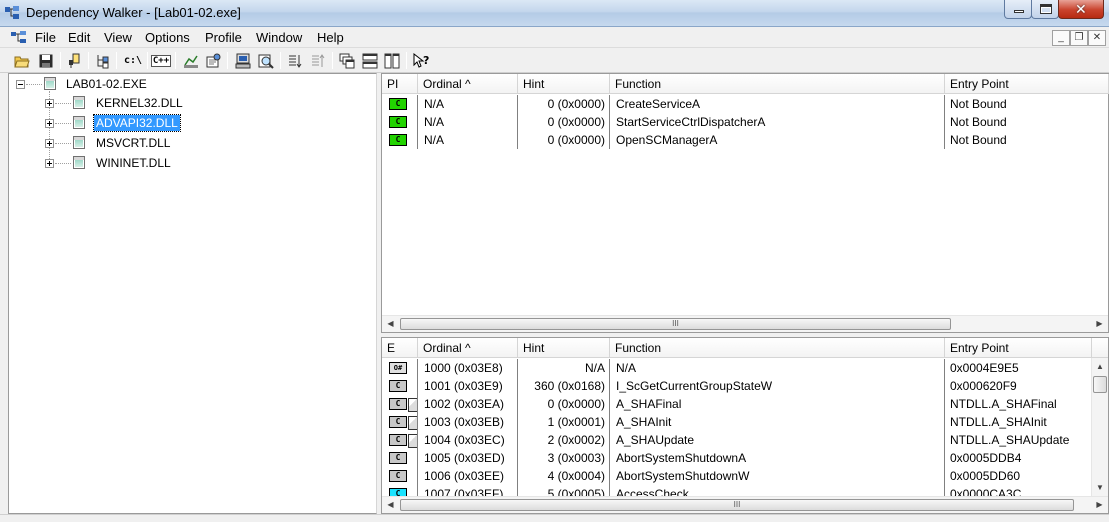 Image resolution: width=1109 pixels, height=522 pixels. What do you see at coordinates (133, 163) in the screenshot?
I see `tree-item-wininet: WININET.DLL` at bounding box center [133, 163].